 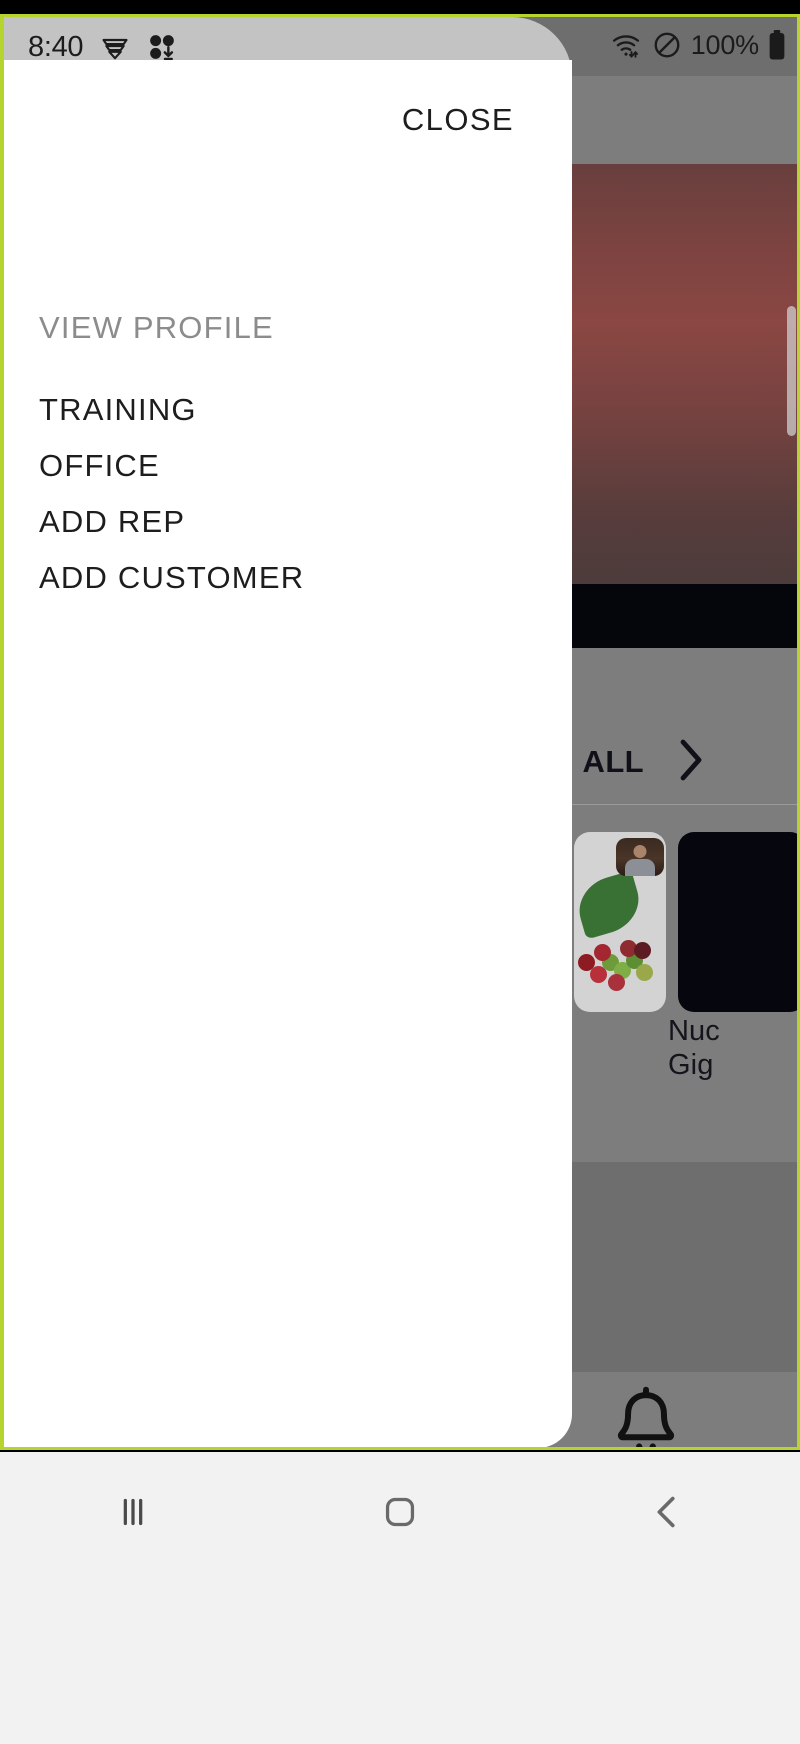 I want to click on drawer-header: CLOSE, so click(x=287, y=120).